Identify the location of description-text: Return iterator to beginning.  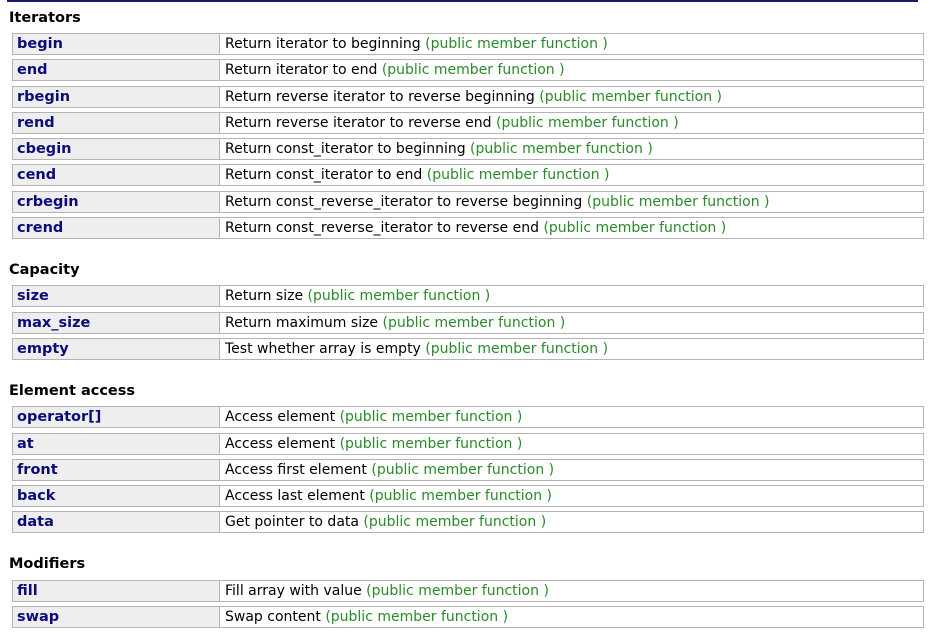
(323, 44).